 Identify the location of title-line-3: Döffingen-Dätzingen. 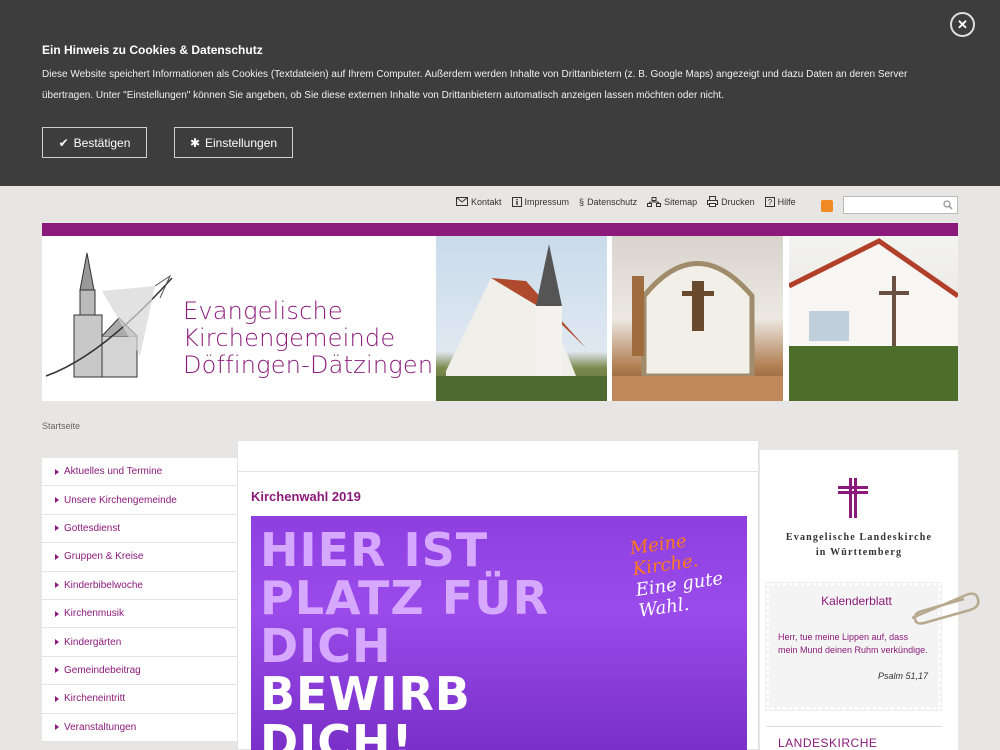
(308, 365).